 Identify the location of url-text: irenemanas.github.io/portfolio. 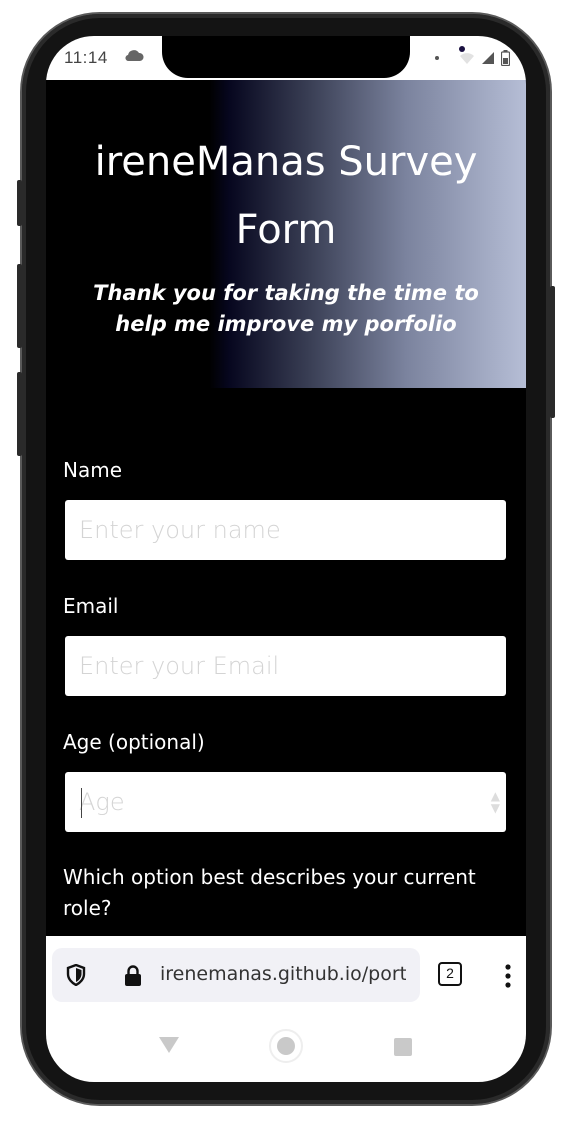
(283, 974).